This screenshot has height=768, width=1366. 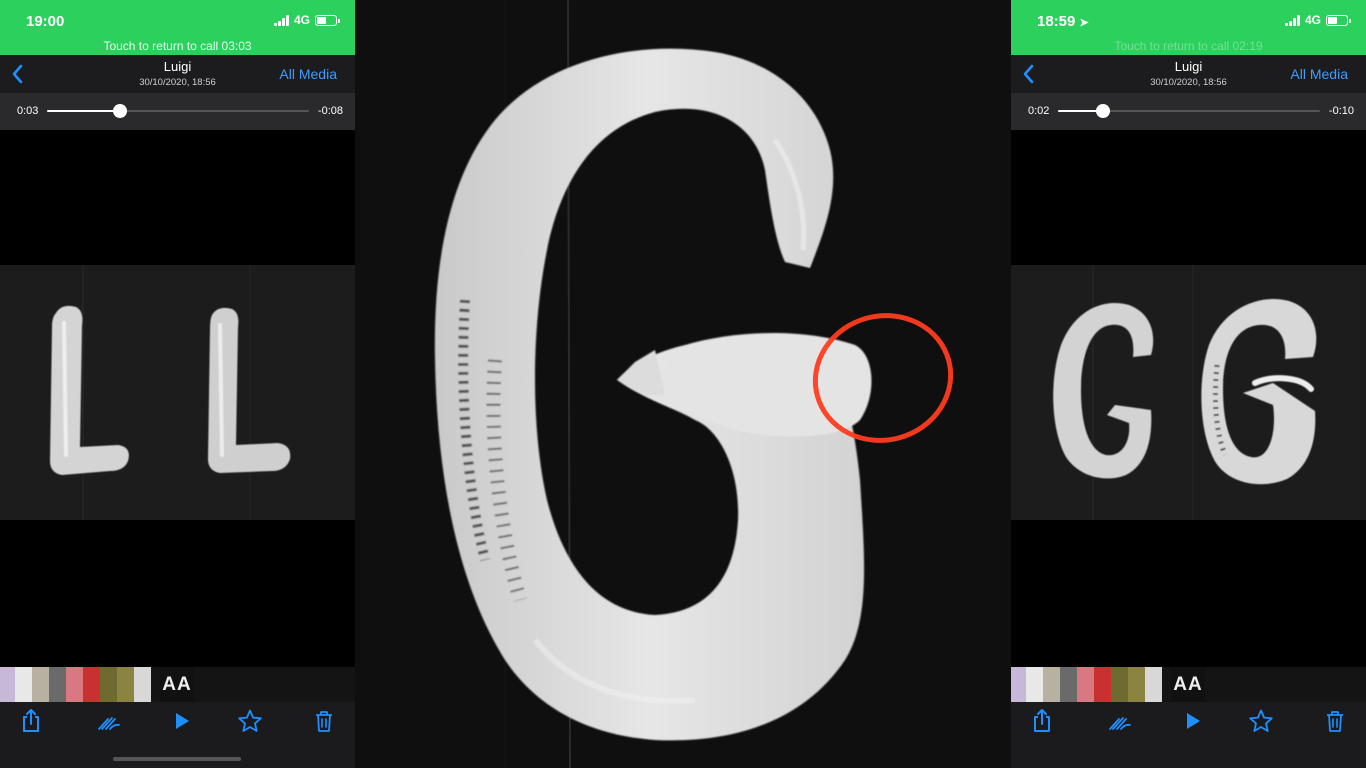 I want to click on video-scrubber: 0:02 -0:10, so click(x=1188, y=111).